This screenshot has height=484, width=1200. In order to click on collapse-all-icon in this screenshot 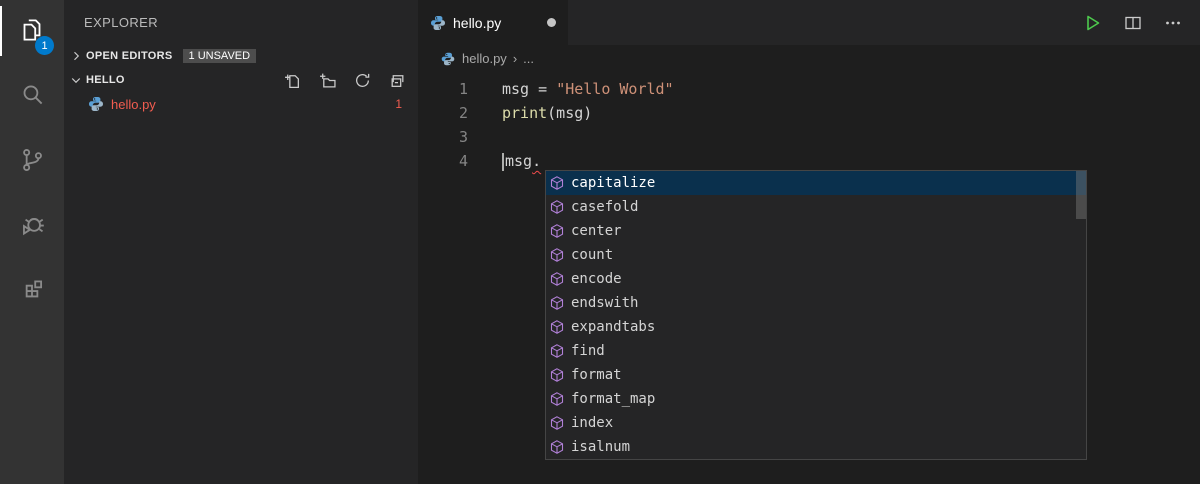, I will do `click(397, 80)`.